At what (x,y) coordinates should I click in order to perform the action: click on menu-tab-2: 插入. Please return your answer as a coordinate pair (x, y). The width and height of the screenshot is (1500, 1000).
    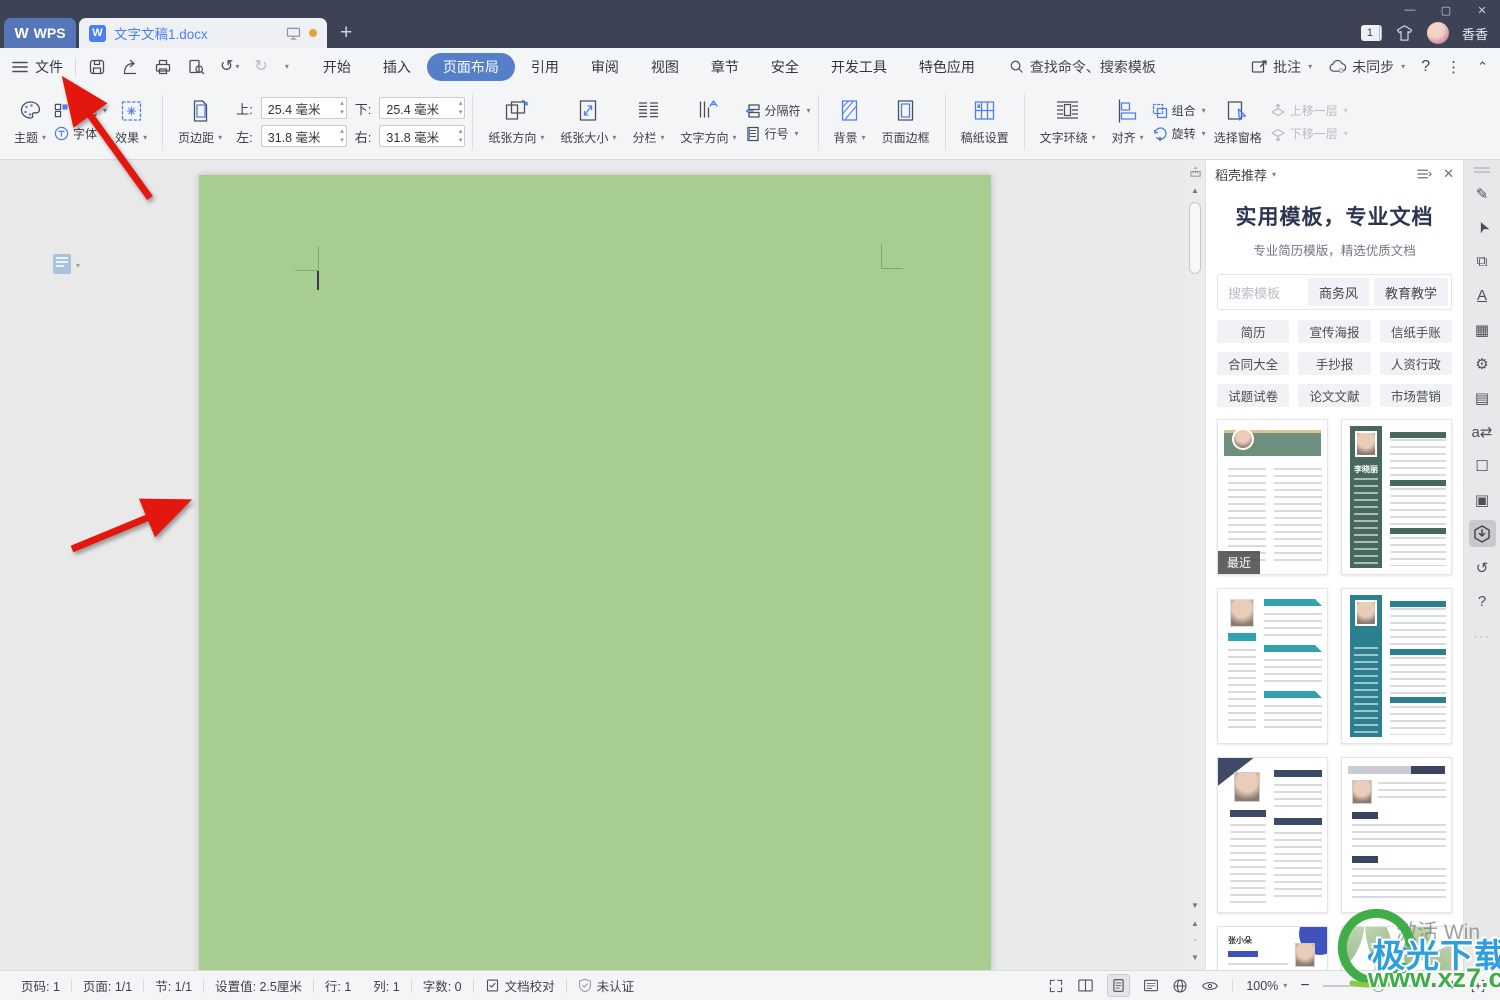
    Looking at the image, I should click on (397, 67).